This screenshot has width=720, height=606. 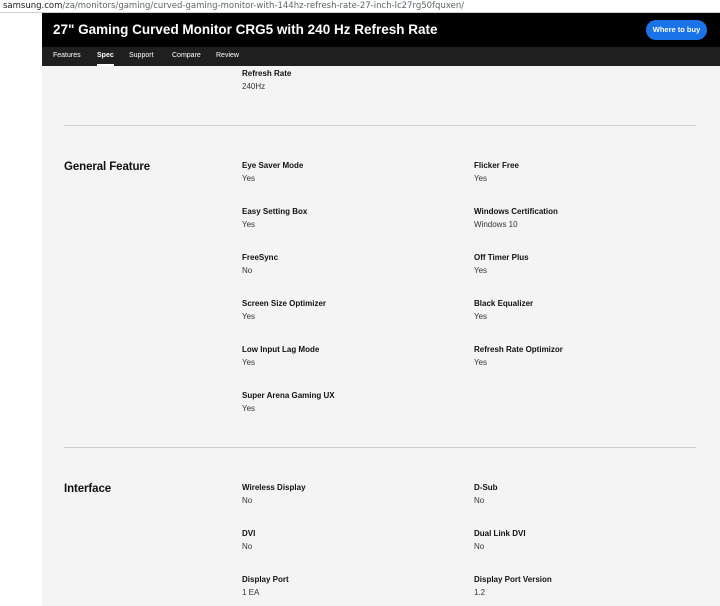 I want to click on tab-spec: Spec, so click(x=105, y=56).